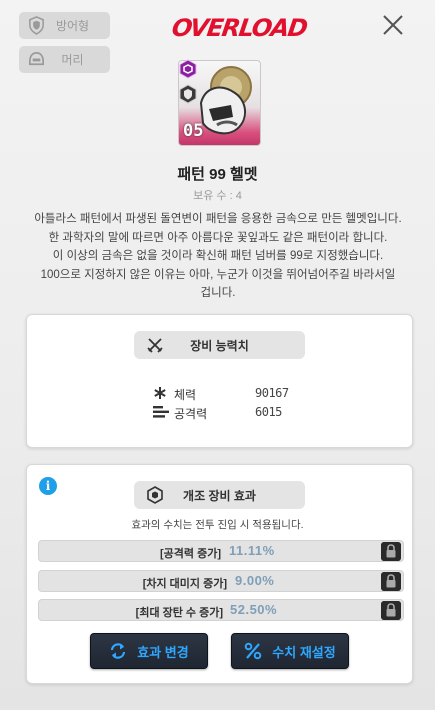 This screenshot has width=435, height=710. I want to click on effect-note: 효과의 수치는 전투 진입 시 적용됩니다., so click(217, 525).